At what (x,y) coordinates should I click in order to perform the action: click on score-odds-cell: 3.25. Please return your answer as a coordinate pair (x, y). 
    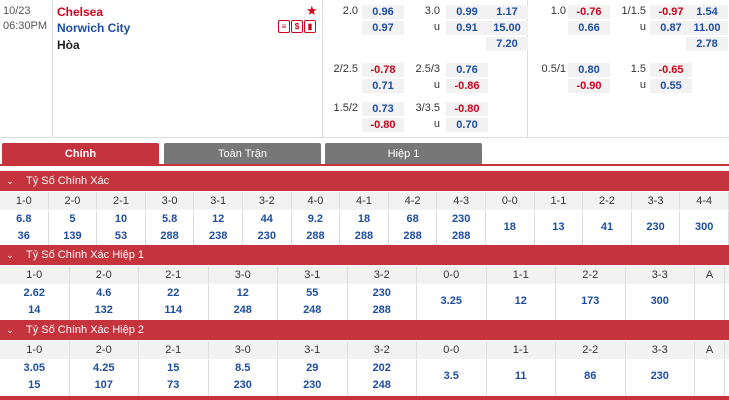
    Looking at the image, I should click on (452, 303).